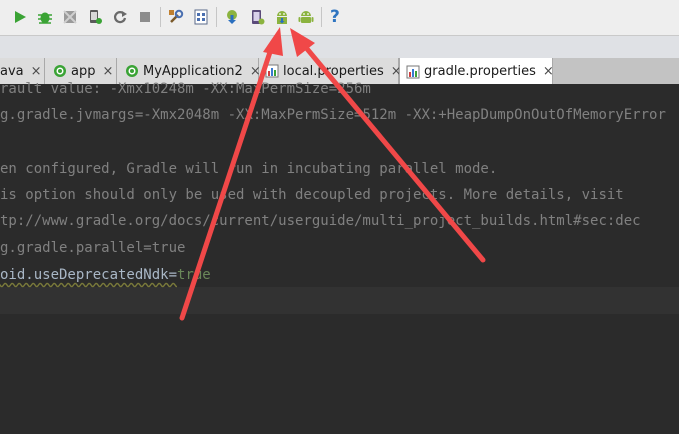  Describe the element at coordinates (72, 115) in the screenshot. I see `property-key: g.gradle.jvmargs=` at that location.